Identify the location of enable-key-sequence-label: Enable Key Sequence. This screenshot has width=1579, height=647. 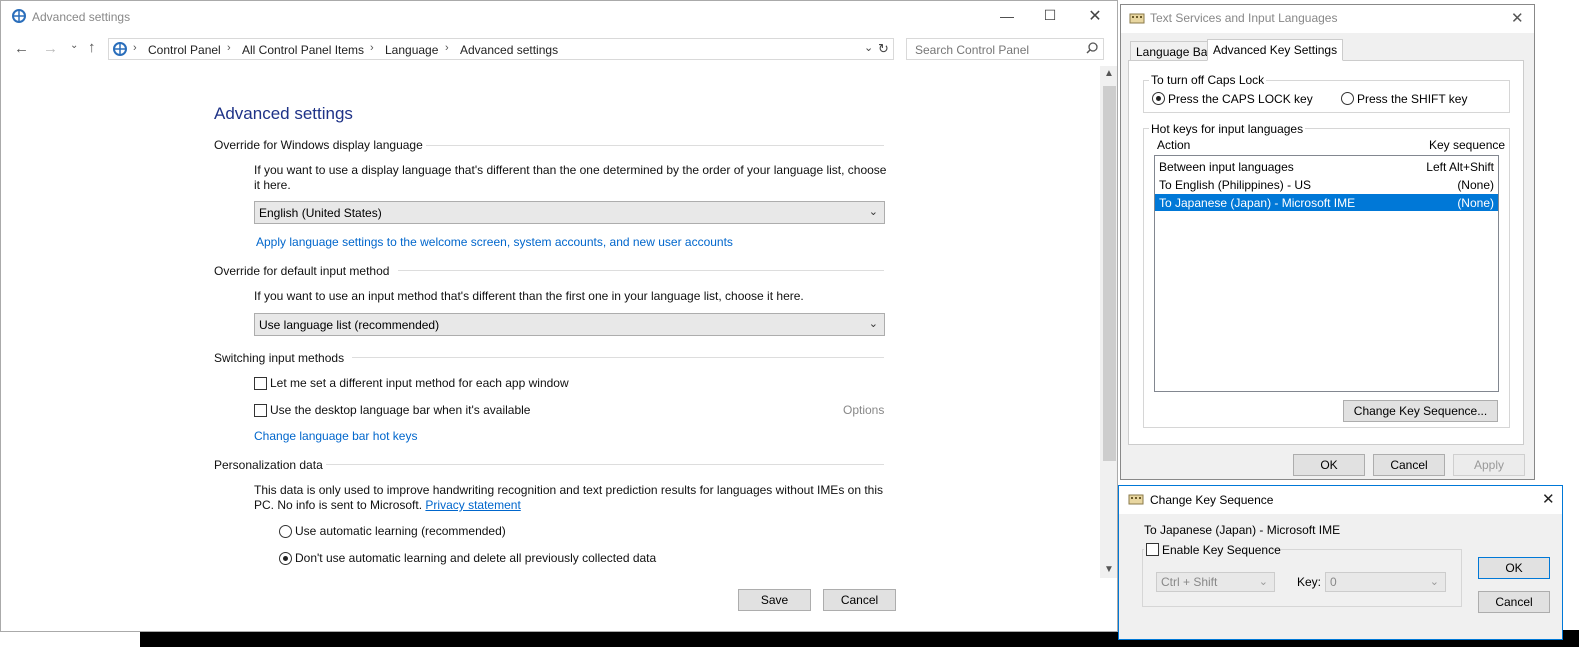
(1221, 550).